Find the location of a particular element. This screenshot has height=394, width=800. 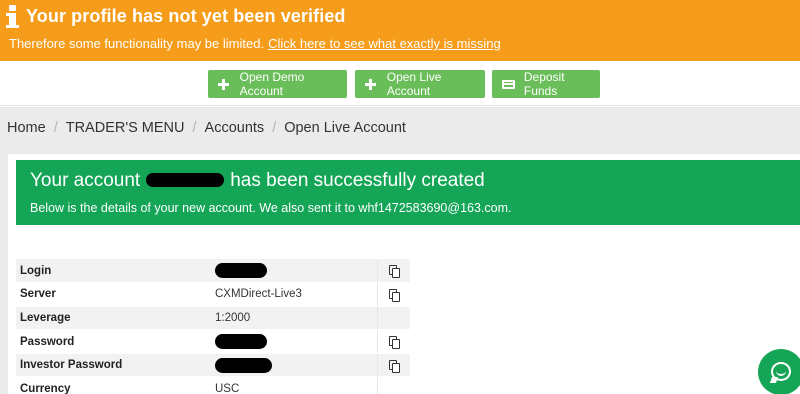

leverage-value: 1:2000 is located at coordinates (294, 318).